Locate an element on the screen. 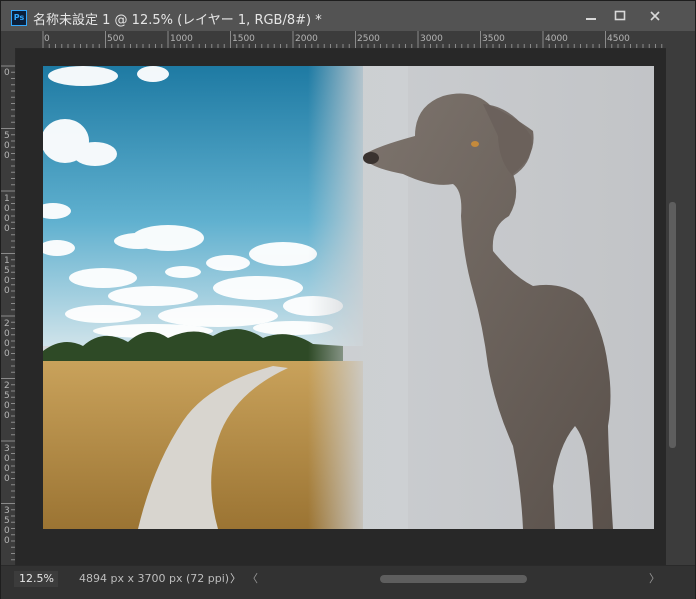 The height and width of the screenshot is (599, 696). minimize-button is located at coordinates (591, 16).